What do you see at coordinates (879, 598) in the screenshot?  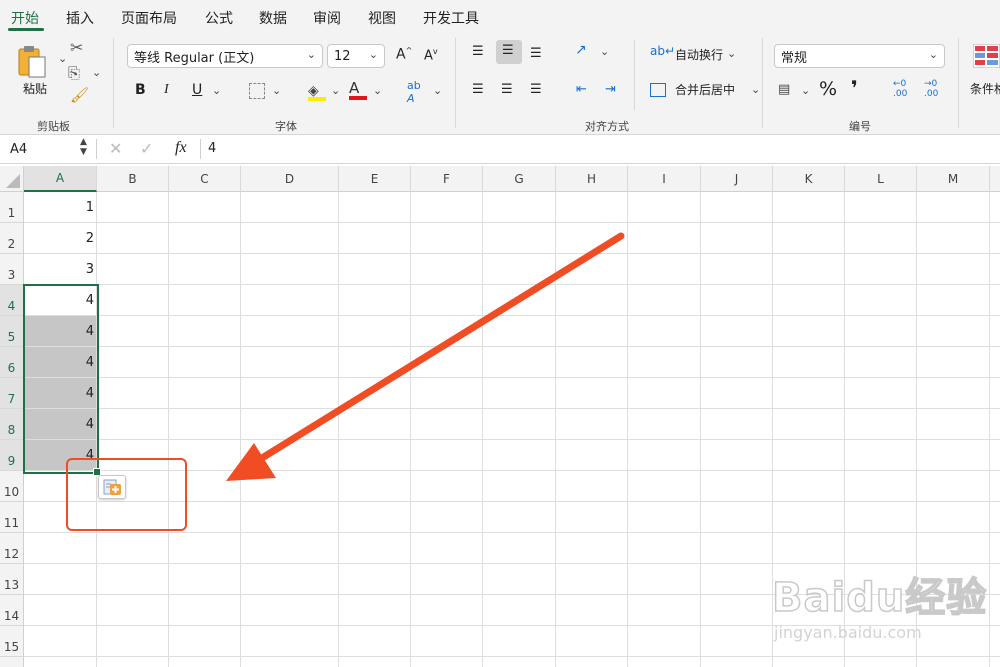 I see `watermark-logo: Baidu经验` at bounding box center [879, 598].